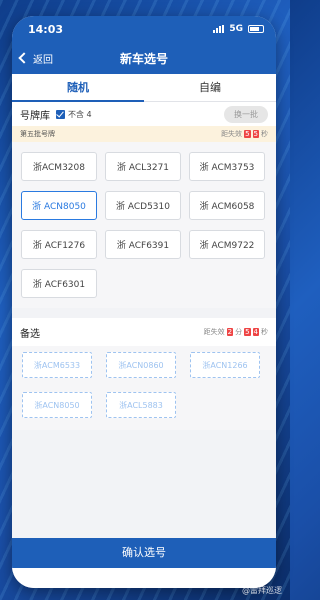  What do you see at coordinates (24, 58) in the screenshot?
I see `chevron-left-icon` at bounding box center [24, 58].